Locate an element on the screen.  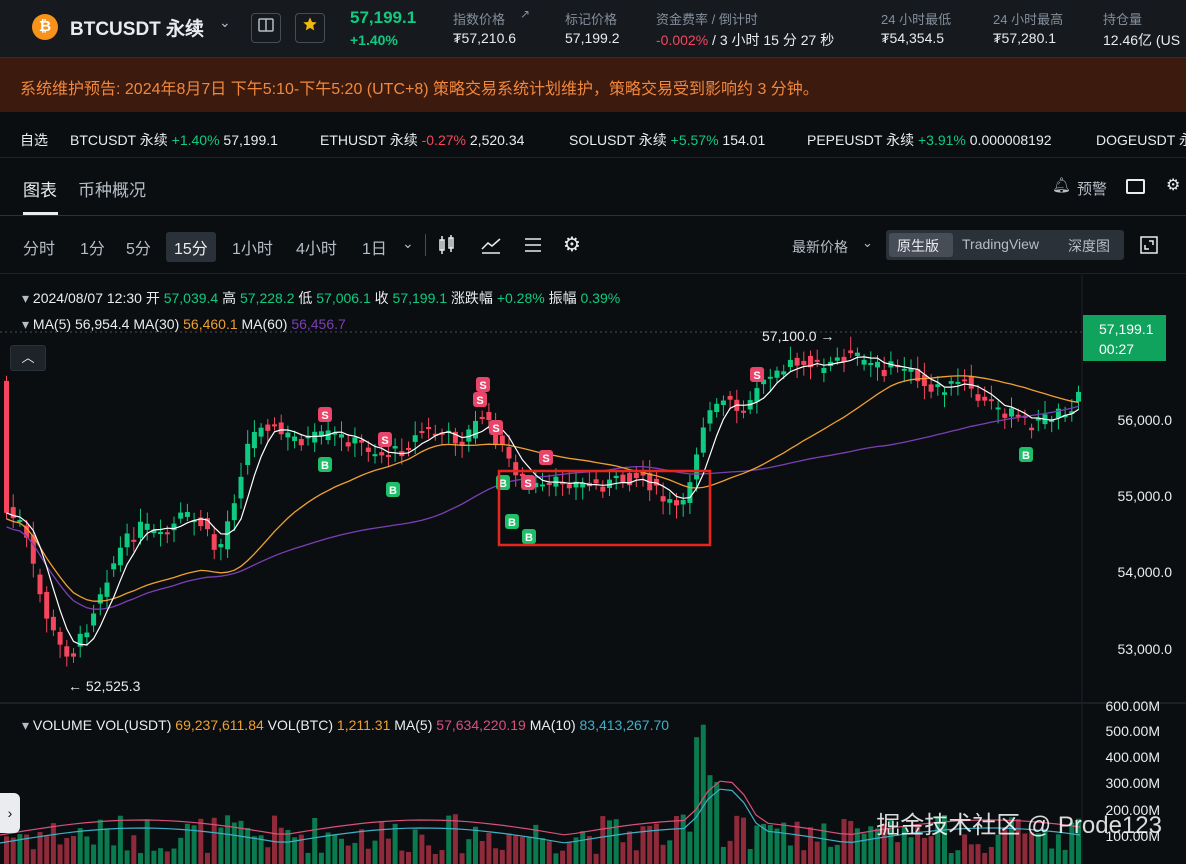
timeframe-more-chevron-icon: ⌄ is located at coordinates (408, 243).